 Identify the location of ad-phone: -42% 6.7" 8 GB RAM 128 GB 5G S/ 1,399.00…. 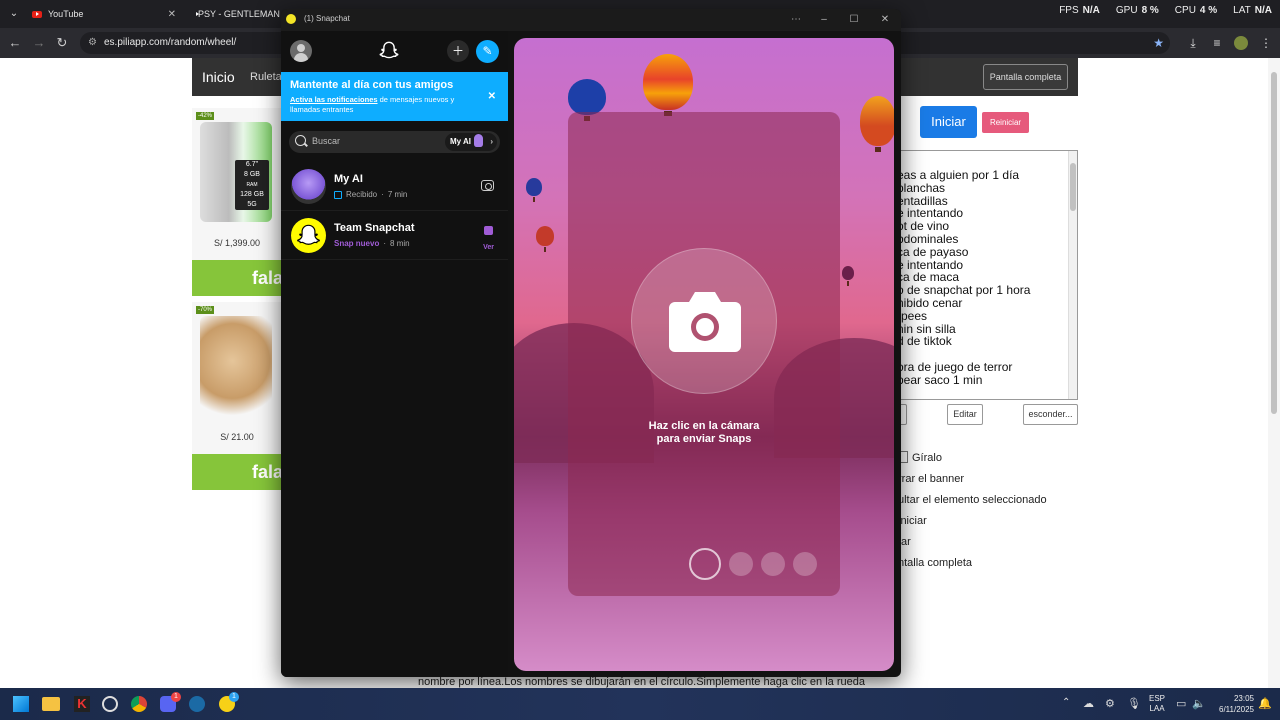
(243, 202).